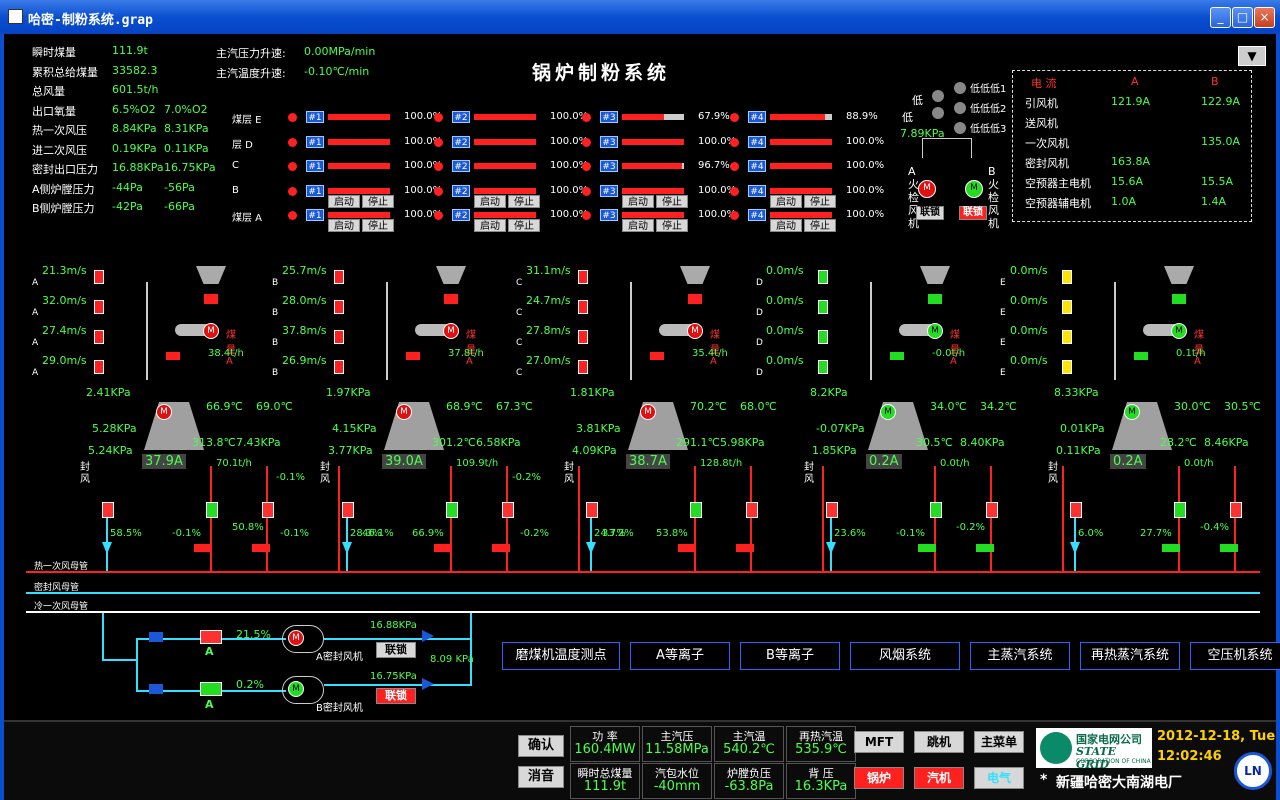 The height and width of the screenshot is (800, 1280). I want to click on nav-button: B等离子, so click(790, 656).